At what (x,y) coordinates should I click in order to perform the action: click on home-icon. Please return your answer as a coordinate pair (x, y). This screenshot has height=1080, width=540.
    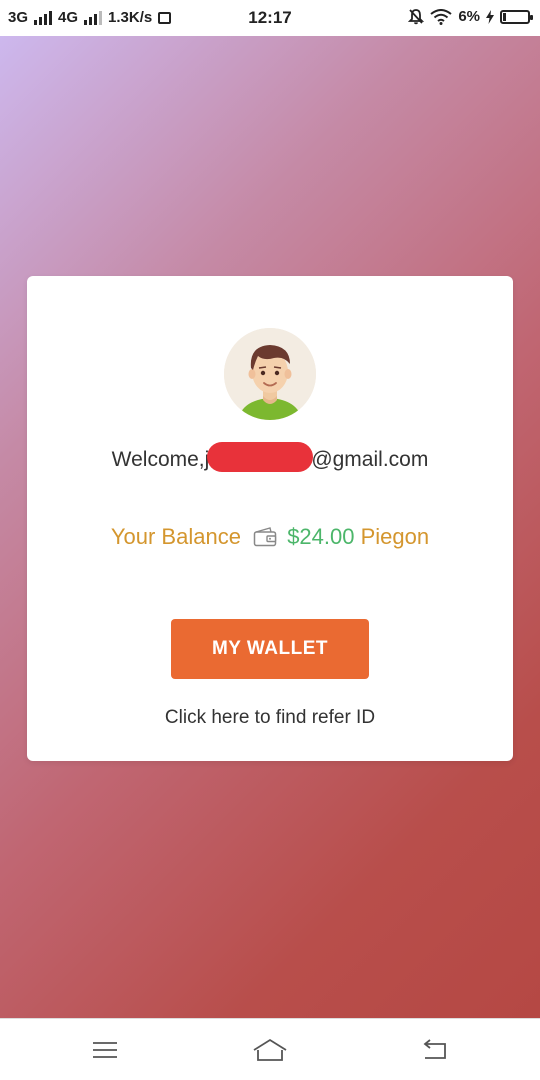
    Looking at the image, I should click on (270, 1049).